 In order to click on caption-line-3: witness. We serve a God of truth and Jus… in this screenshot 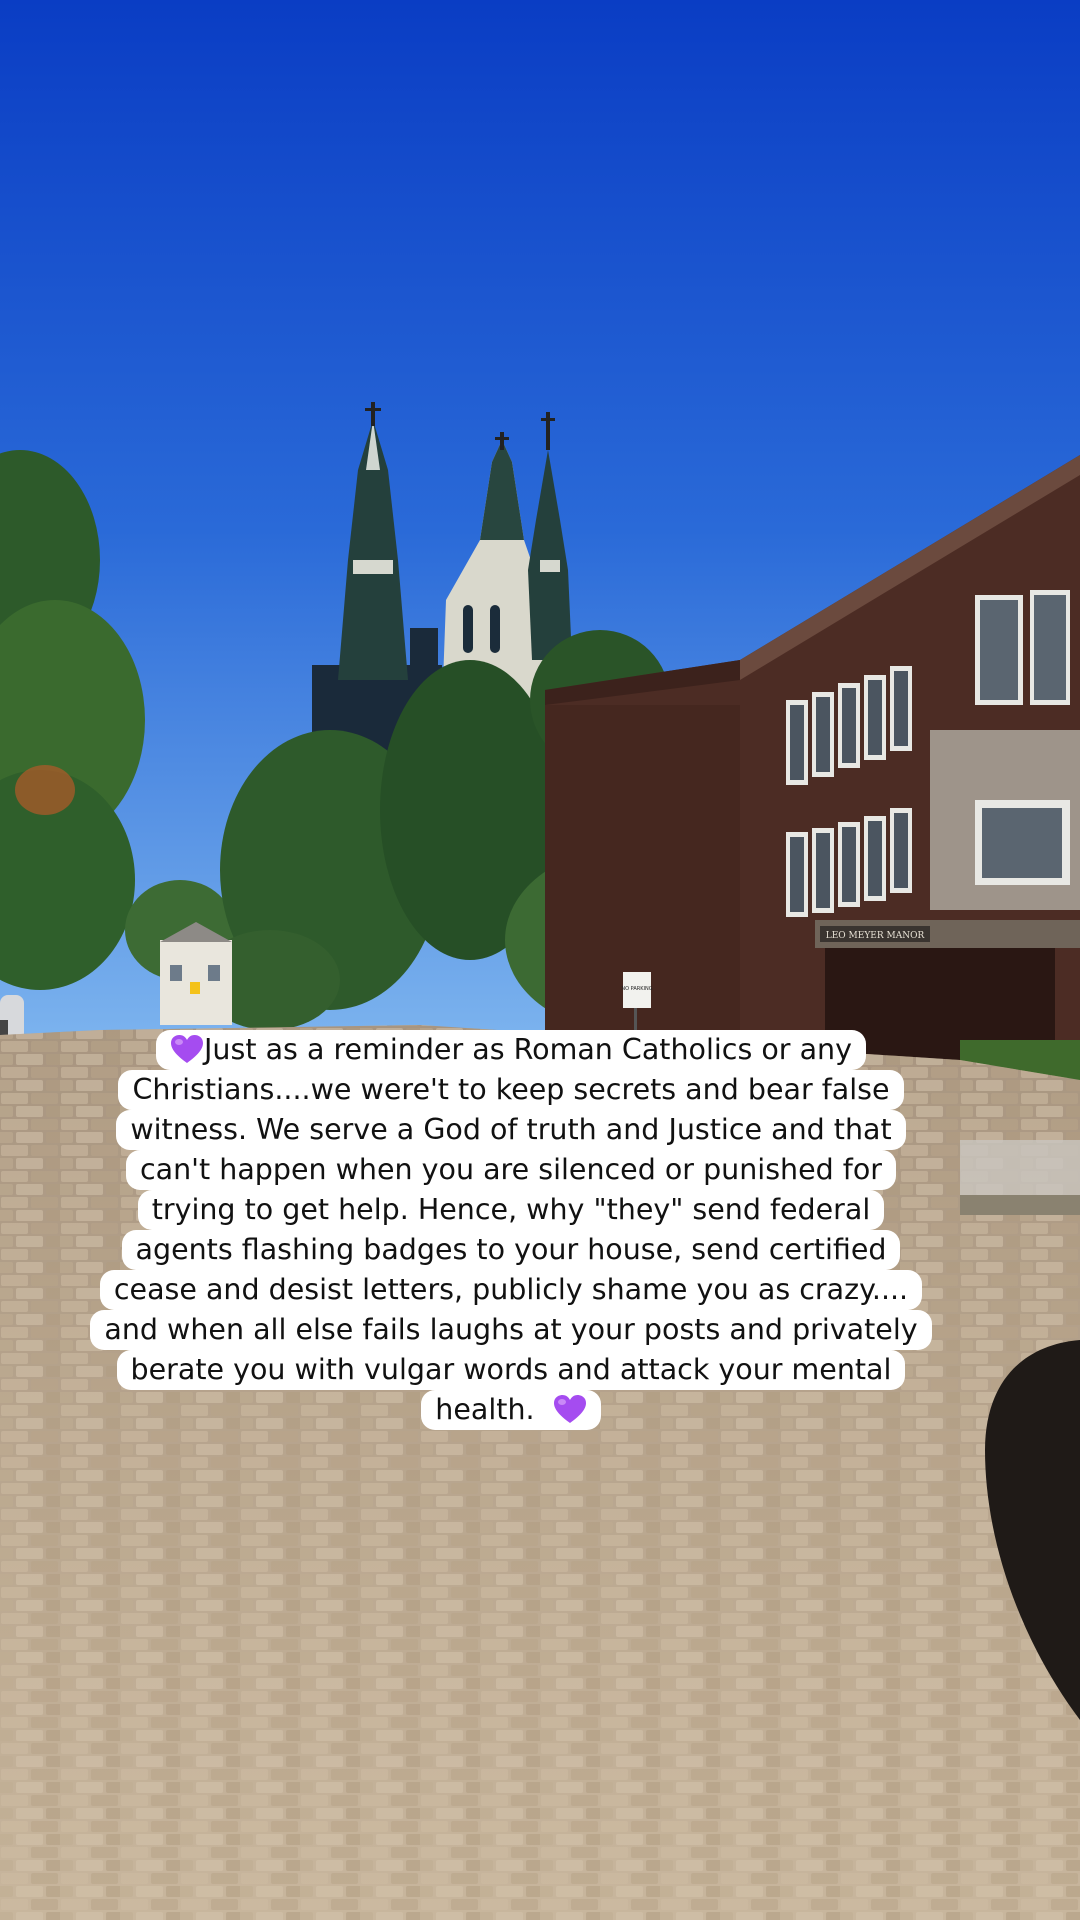, I will do `click(511, 1130)`.